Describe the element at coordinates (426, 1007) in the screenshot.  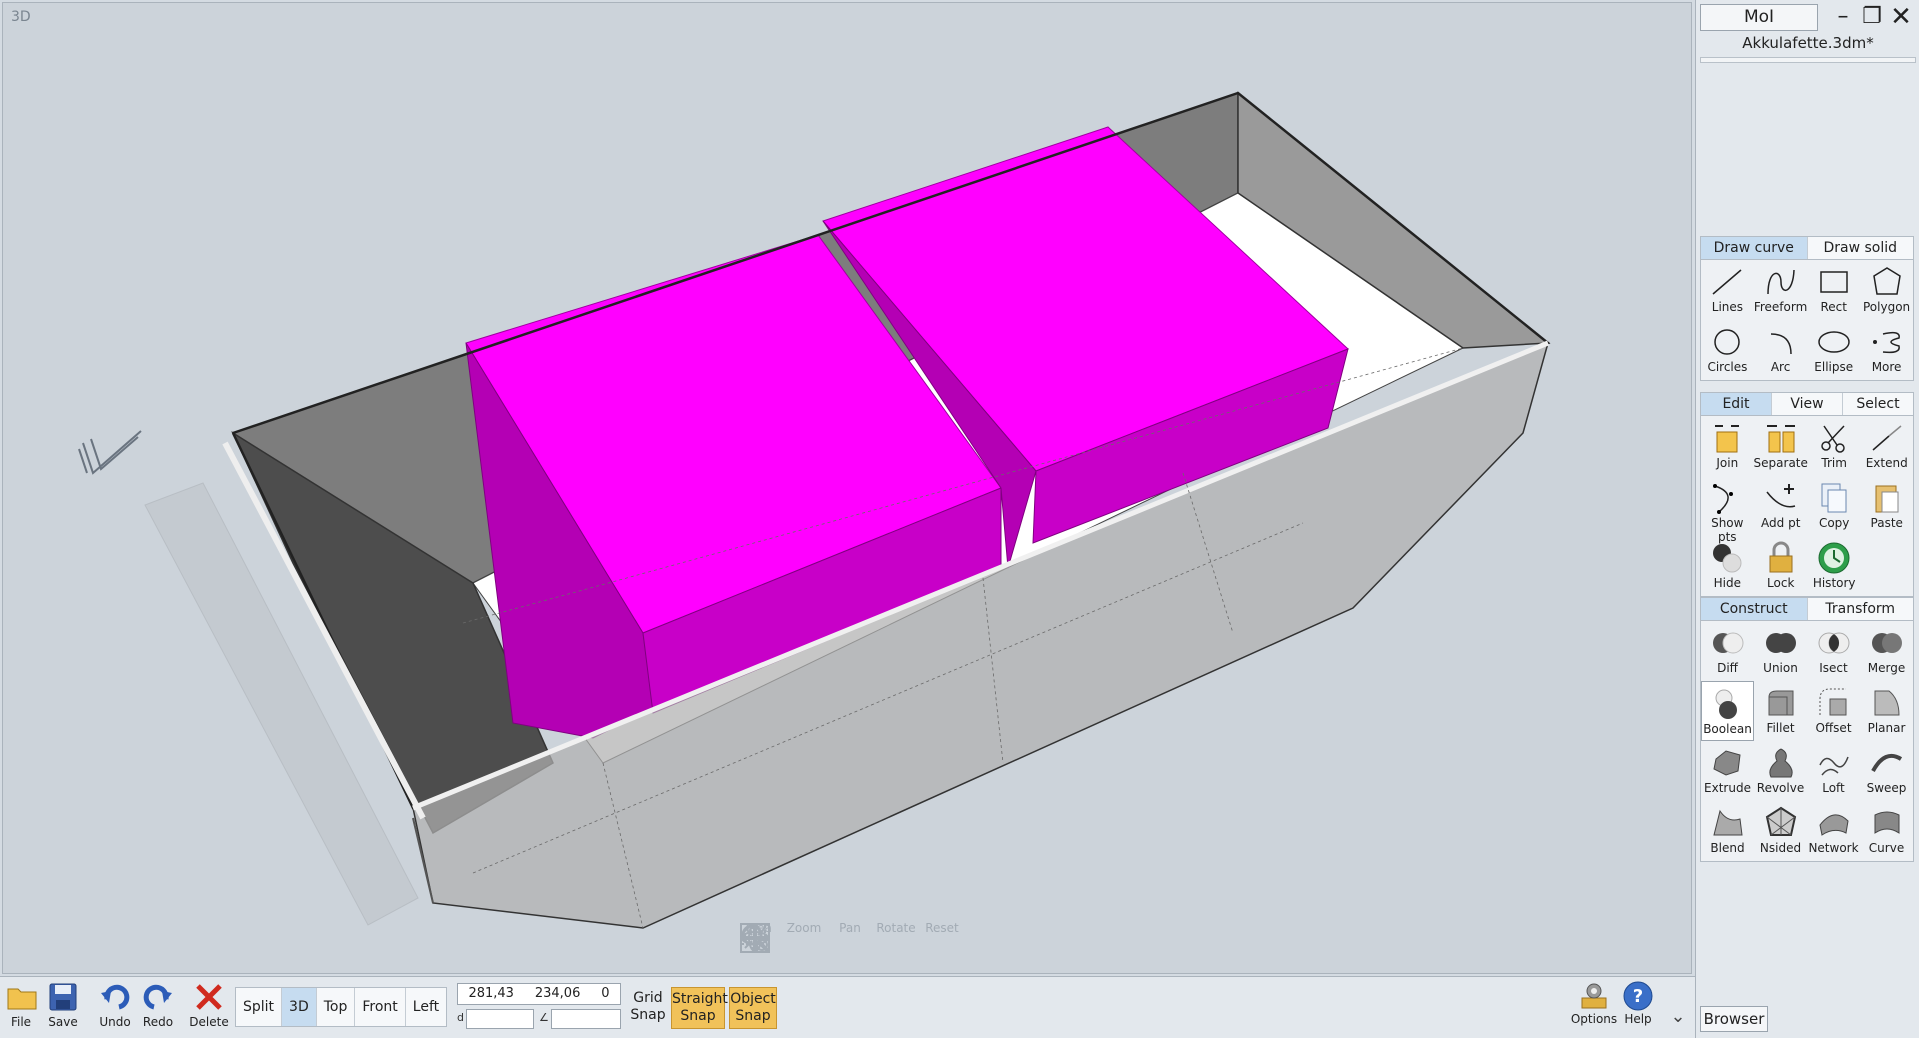
I see `tab-left-view: Left` at that location.